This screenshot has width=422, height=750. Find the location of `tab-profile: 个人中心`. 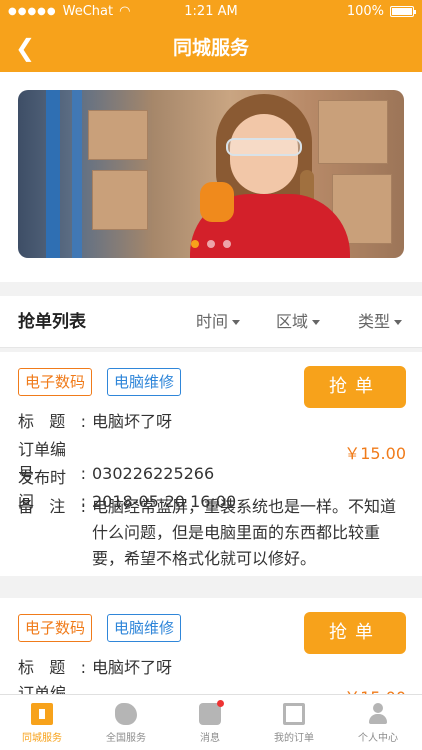

tab-profile: 个人中心 is located at coordinates (378, 722).